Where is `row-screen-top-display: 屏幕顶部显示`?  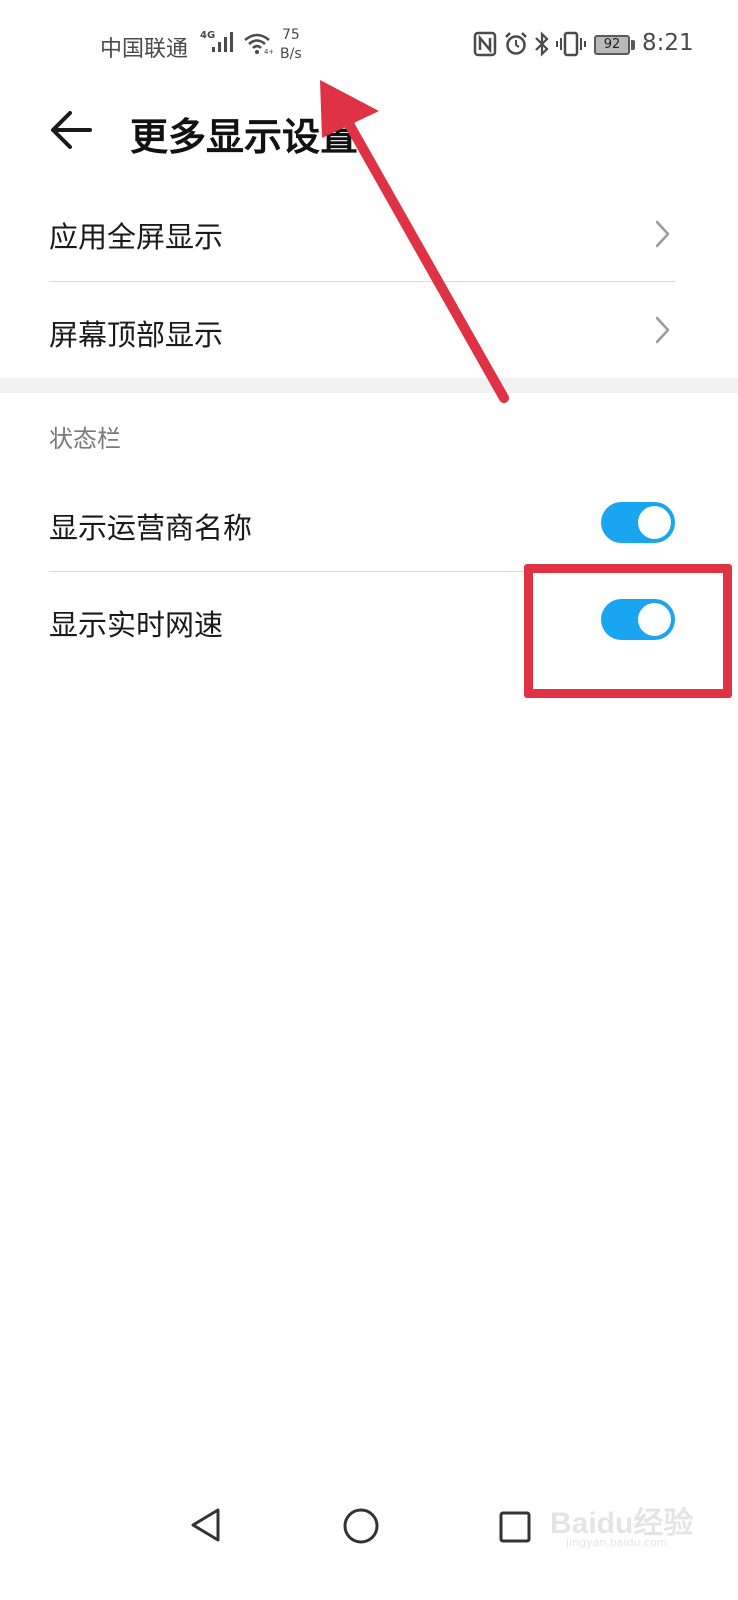
row-screen-top-display: 屏幕顶部显示 is located at coordinates (369, 330).